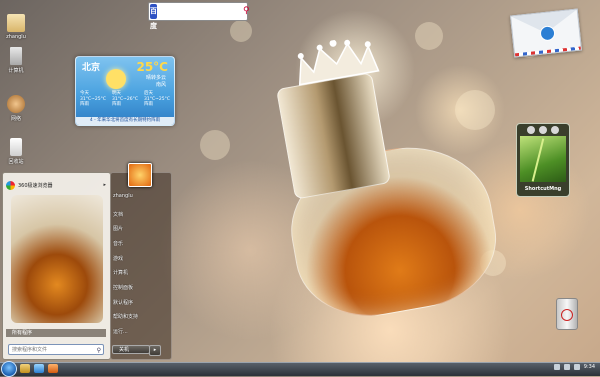 This screenshot has height=377, width=600. What do you see at coordinates (56, 333) in the screenshot?
I see `all-programs-button: 所有程序` at bounding box center [56, 333].